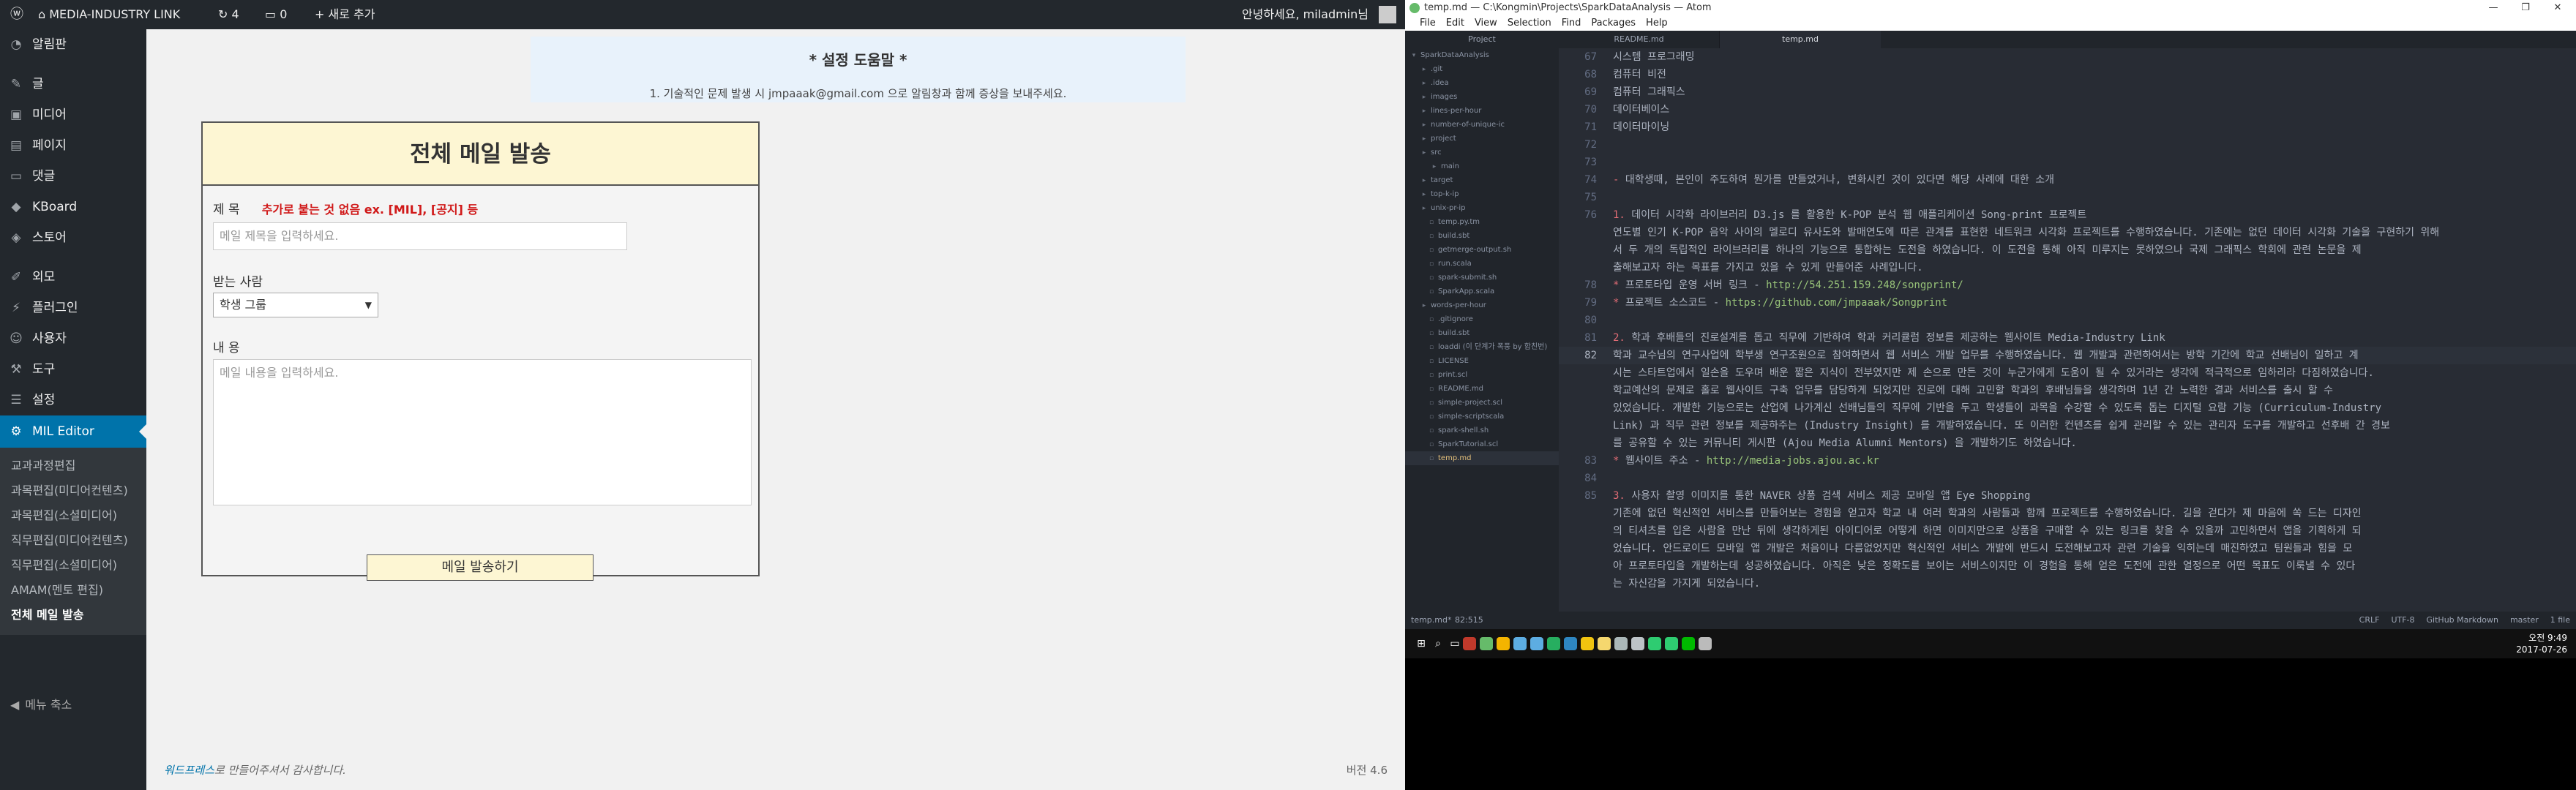 The width and height of the screenshot is (2576, 790). Describe the element at coordinates (1482, 69) in the screenshot. I see `tree-item: ▸ .git` at that location.